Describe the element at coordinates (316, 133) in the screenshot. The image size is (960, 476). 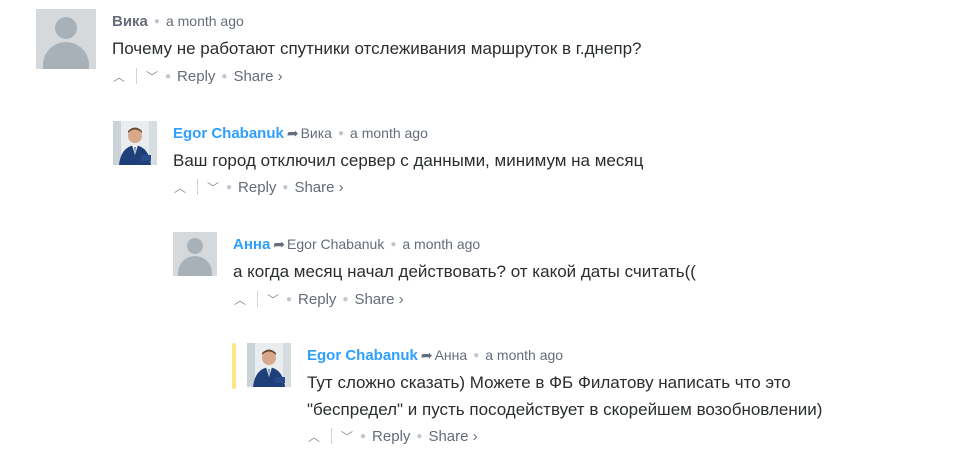
I see `parent-author: Вика` at that location.